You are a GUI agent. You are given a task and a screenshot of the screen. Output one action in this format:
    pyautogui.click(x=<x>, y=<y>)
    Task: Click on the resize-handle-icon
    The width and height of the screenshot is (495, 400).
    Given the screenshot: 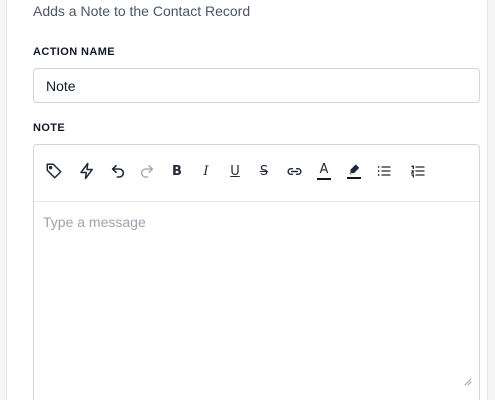 What is the action you would take?
    pyautogui.click(x=468, y=382)
    